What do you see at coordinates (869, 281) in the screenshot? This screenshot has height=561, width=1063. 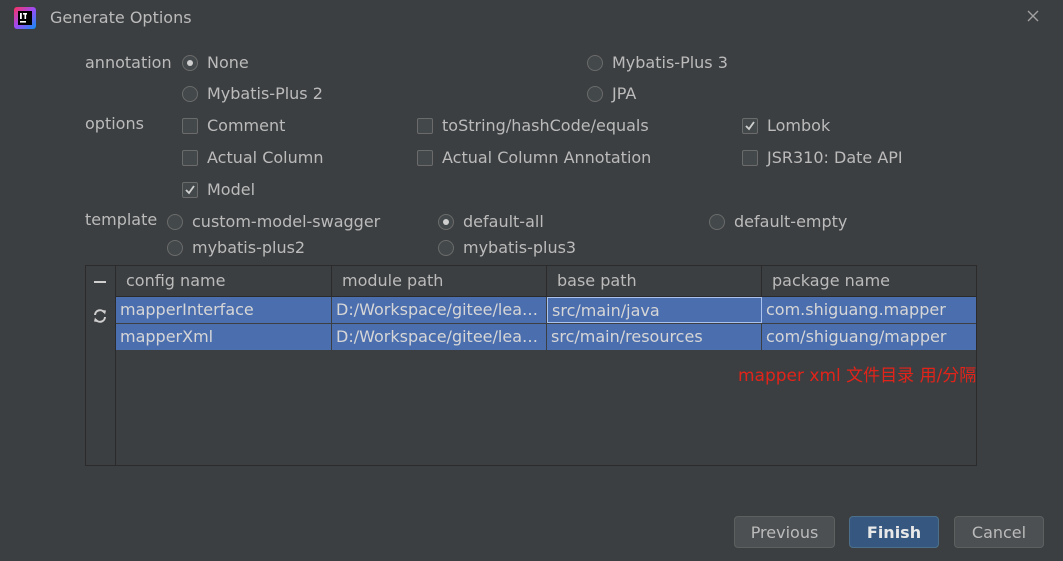 I see `column-header: package name` at bounding box center [869, 281].